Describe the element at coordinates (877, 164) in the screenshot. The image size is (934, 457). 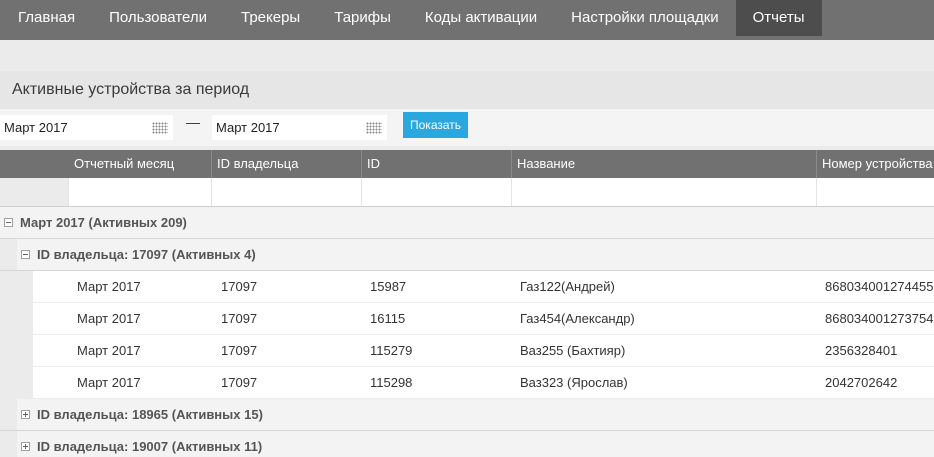
I see `column-header-device-number: Номер устройства` at that location.